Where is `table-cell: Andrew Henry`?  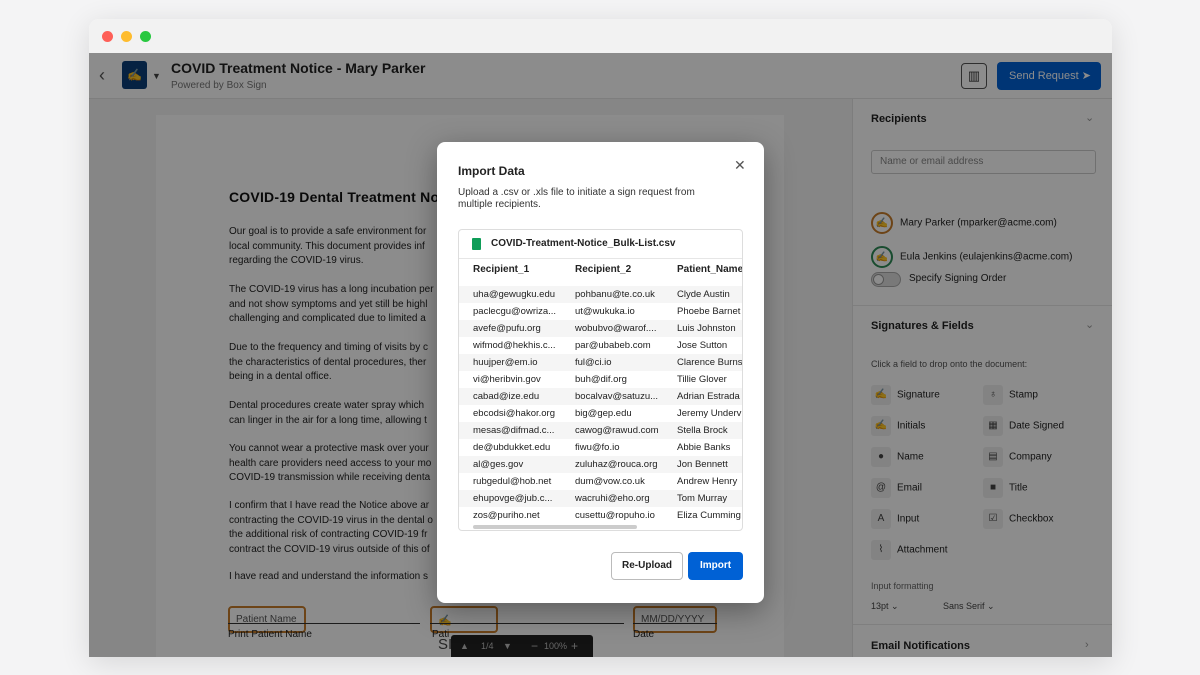
table-cell: Andrew Henry is located at coordinates (707, 481).